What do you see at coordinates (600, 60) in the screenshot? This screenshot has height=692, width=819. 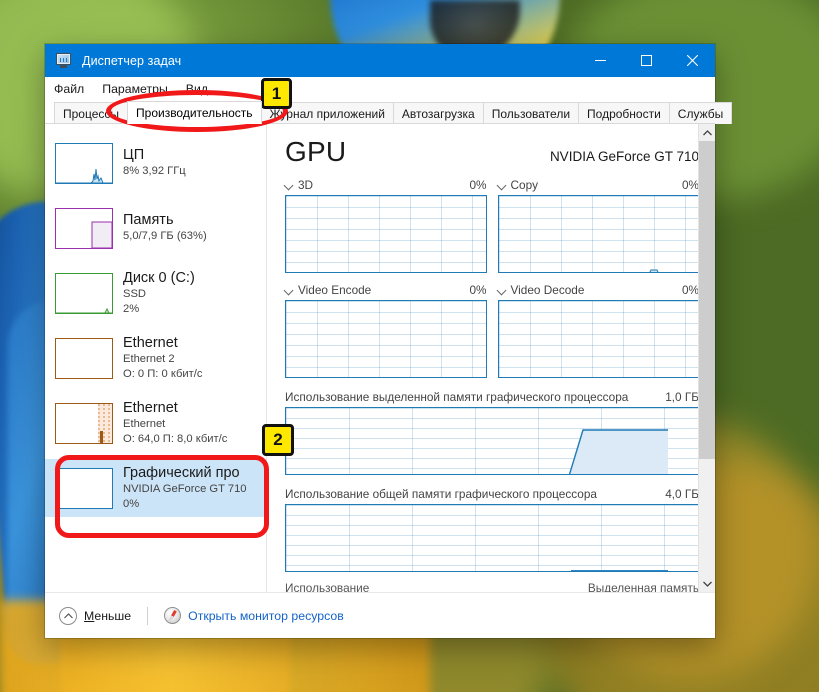 I see `minimize-button` at bounding box center [600, 60].